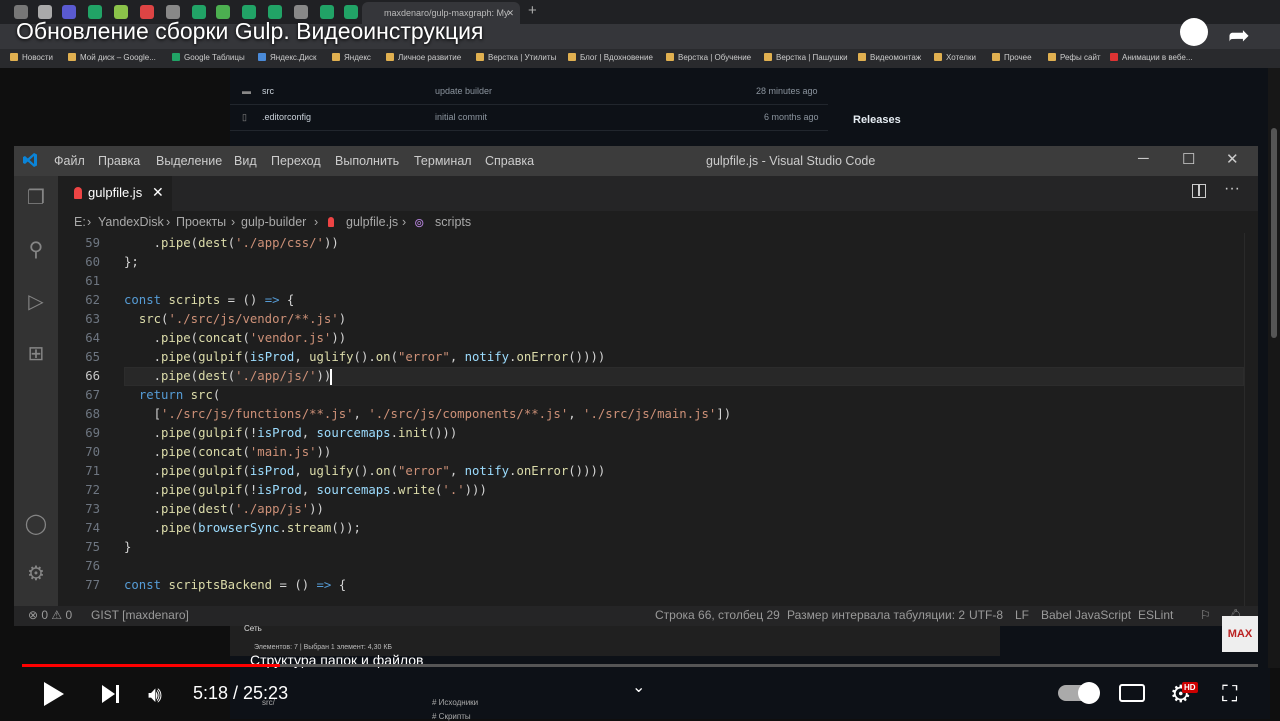  Describe the element at coordinates (509, 161) in the screenshot. I see `menu-help: Справка` at that location.